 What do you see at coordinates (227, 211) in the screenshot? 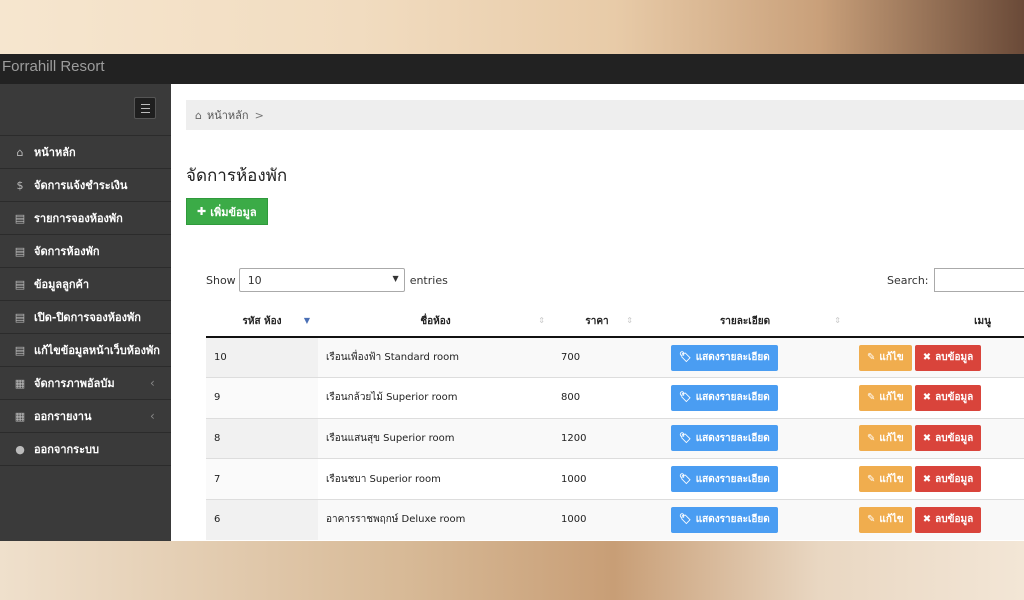
I see `add-data-button: ✚ เพิ่มข้อมูล` at bounding box center [227, 211].